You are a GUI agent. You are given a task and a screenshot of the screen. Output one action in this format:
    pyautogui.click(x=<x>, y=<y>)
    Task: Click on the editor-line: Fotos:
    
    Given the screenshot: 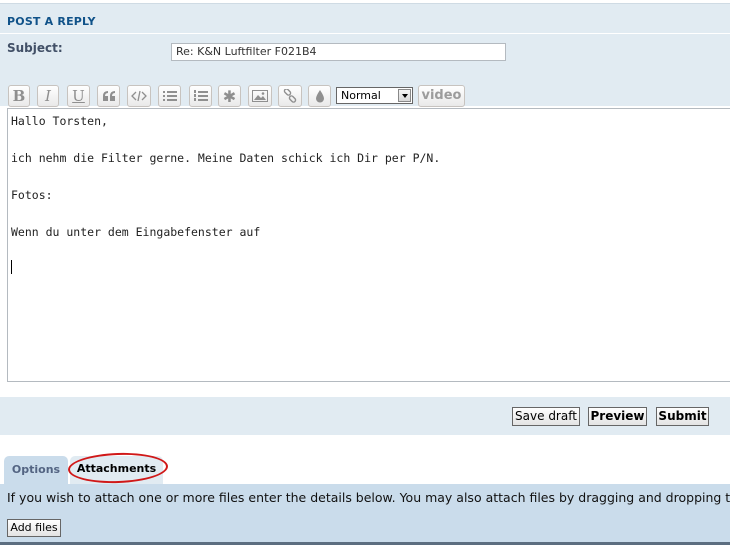 What is the action you would take?
    pyautogui.click(x=32, y=195)
    